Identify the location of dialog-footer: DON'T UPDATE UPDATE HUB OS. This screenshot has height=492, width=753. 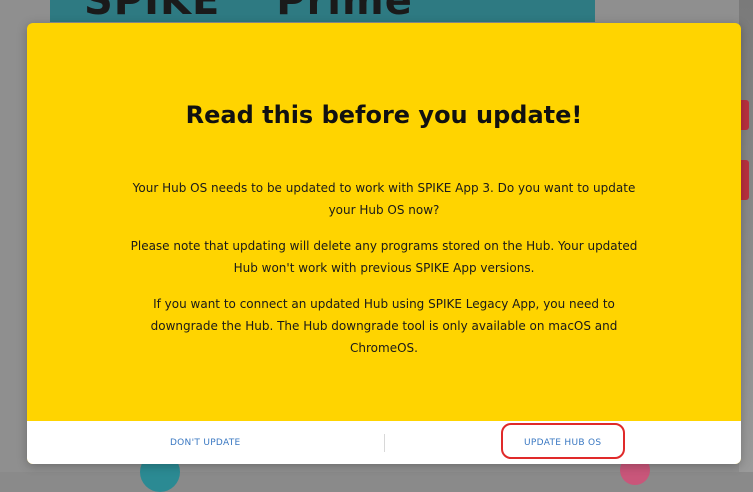
(384, 442).